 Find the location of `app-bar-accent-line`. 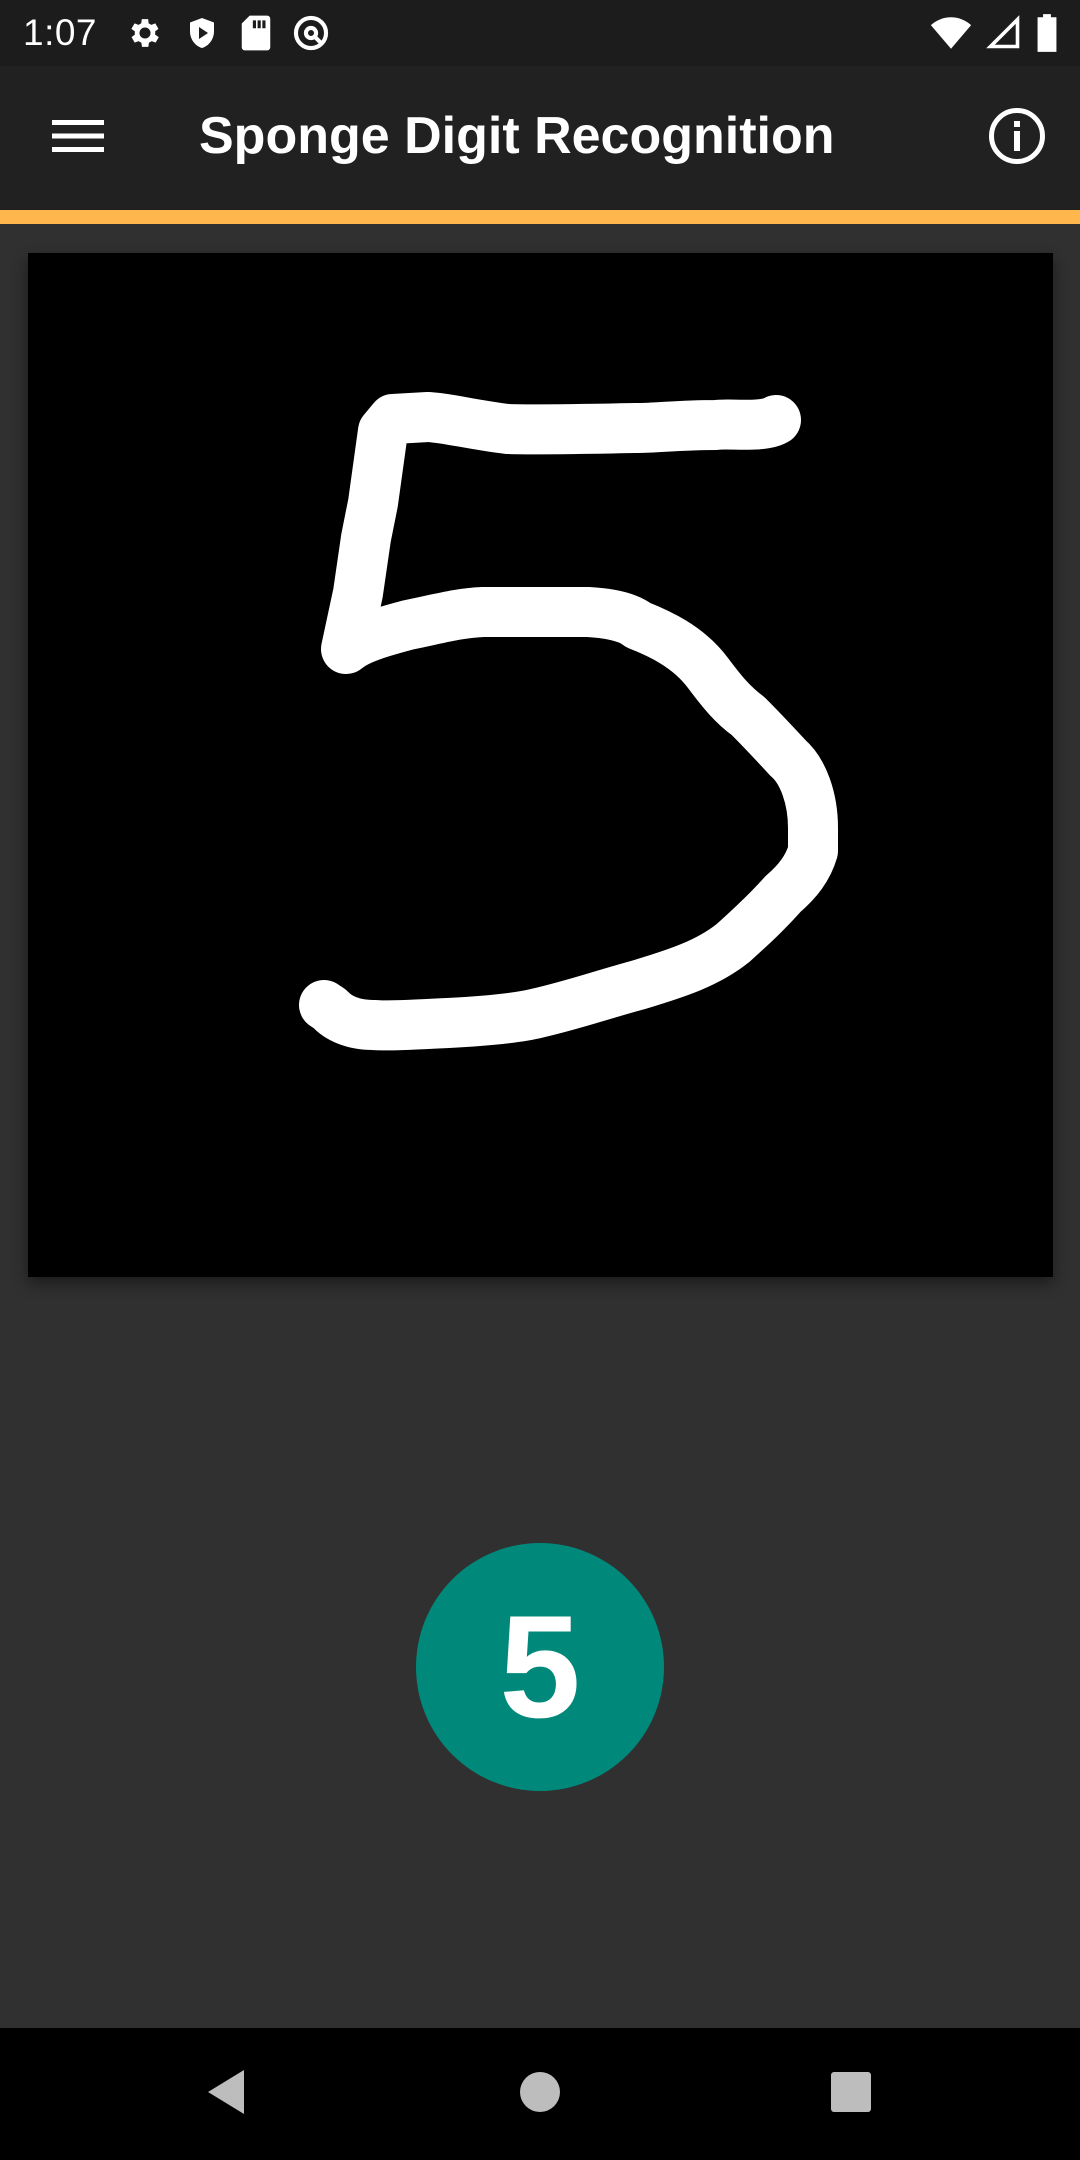

app-bar-accent-line is located at coordinates (540, 217).